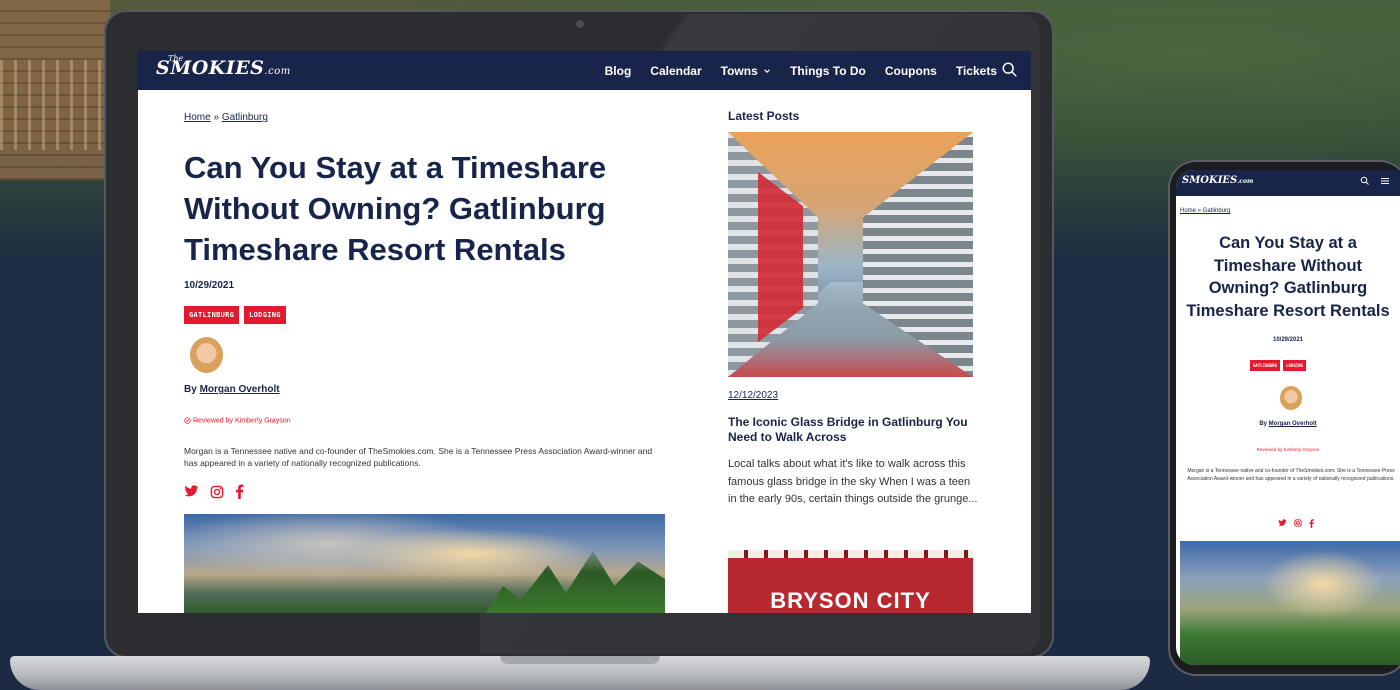  Describe the element at coordinates (240, 389) in the screenshot. I see `author-link: Morgan Overholt` at that location.